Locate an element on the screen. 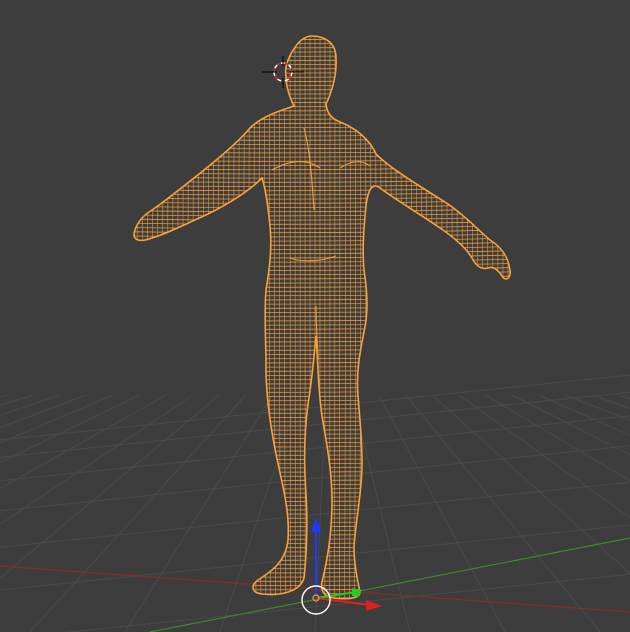  gizmo-y-axis is located at coordinates (336, 595).